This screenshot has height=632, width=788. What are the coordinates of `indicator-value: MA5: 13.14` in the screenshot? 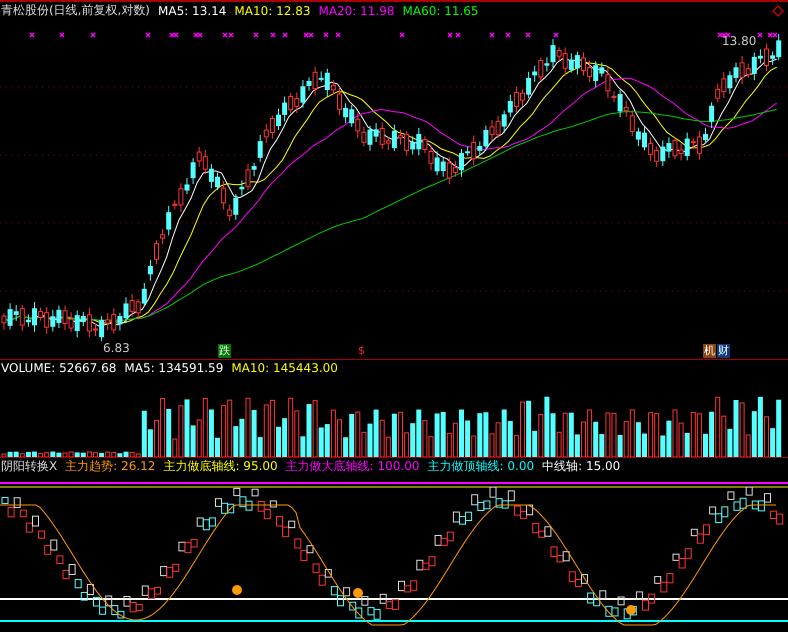 It's located at (192, 11).